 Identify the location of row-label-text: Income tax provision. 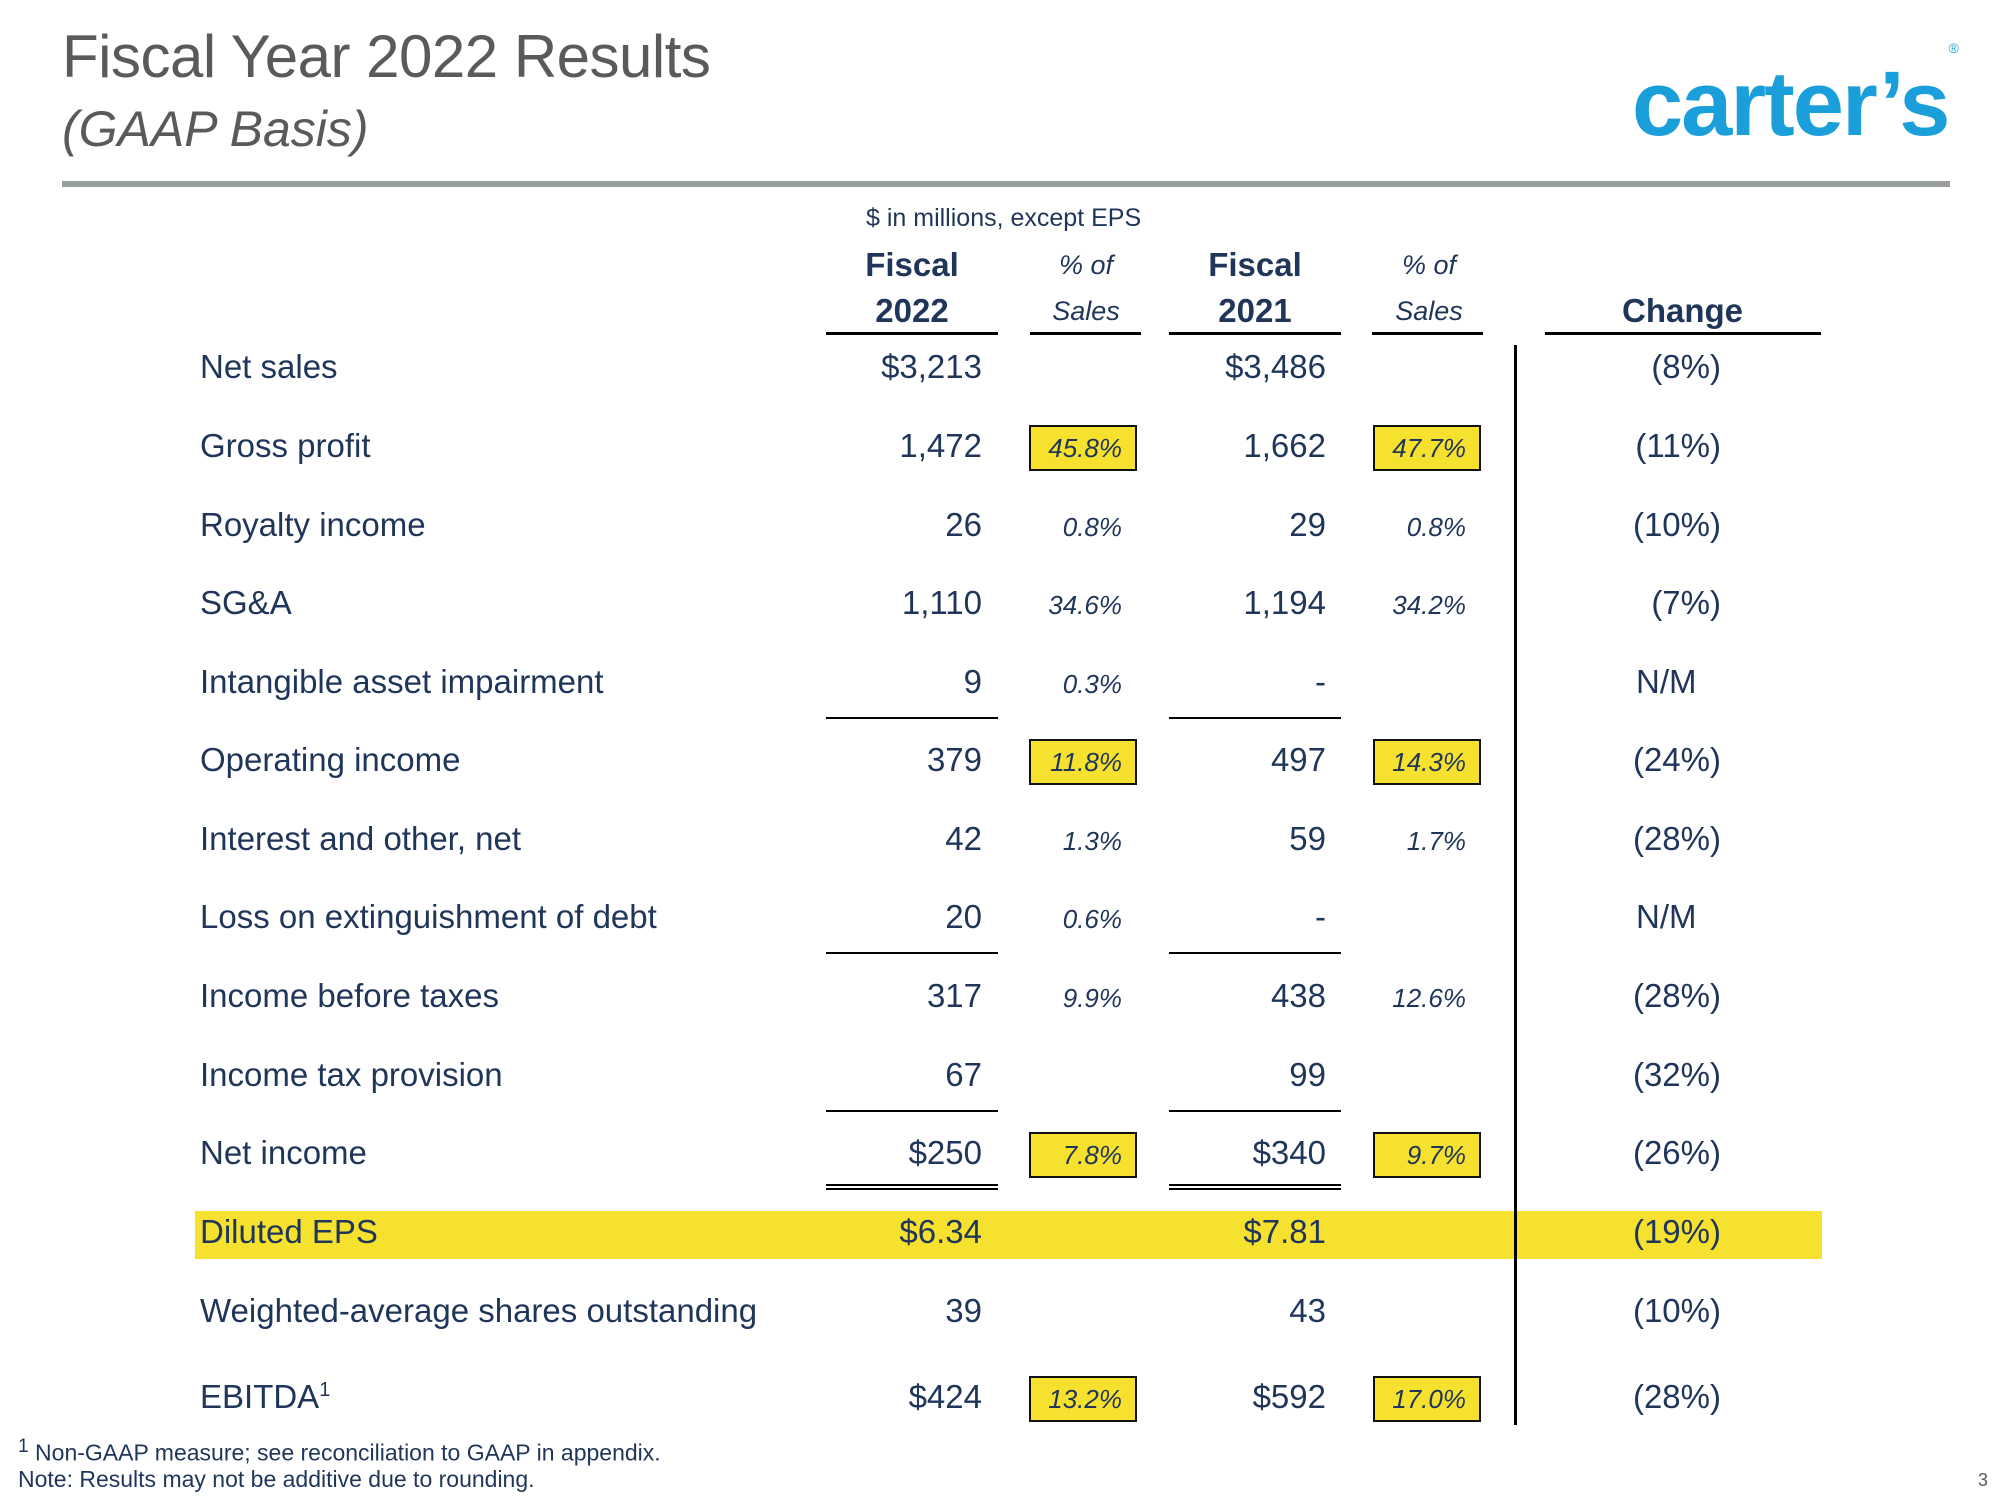
(351, 1074).